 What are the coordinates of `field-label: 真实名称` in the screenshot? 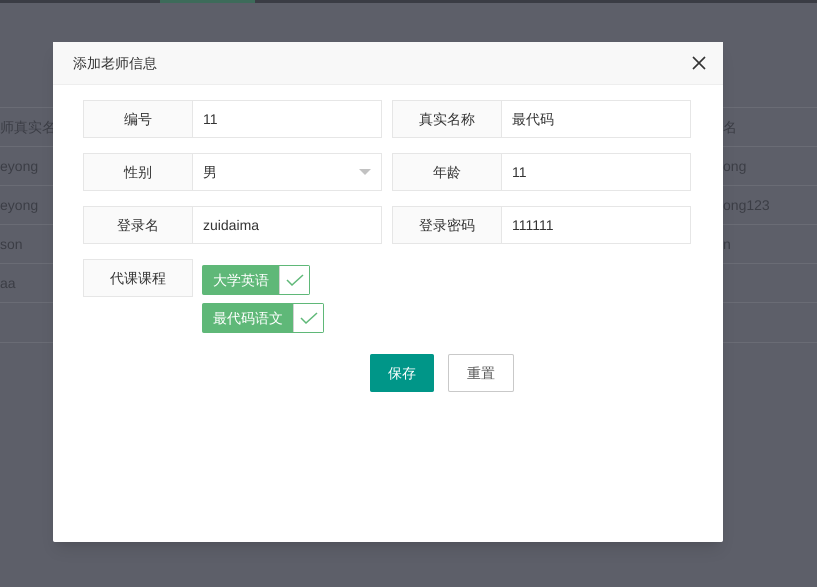 It's located at (447, 119).